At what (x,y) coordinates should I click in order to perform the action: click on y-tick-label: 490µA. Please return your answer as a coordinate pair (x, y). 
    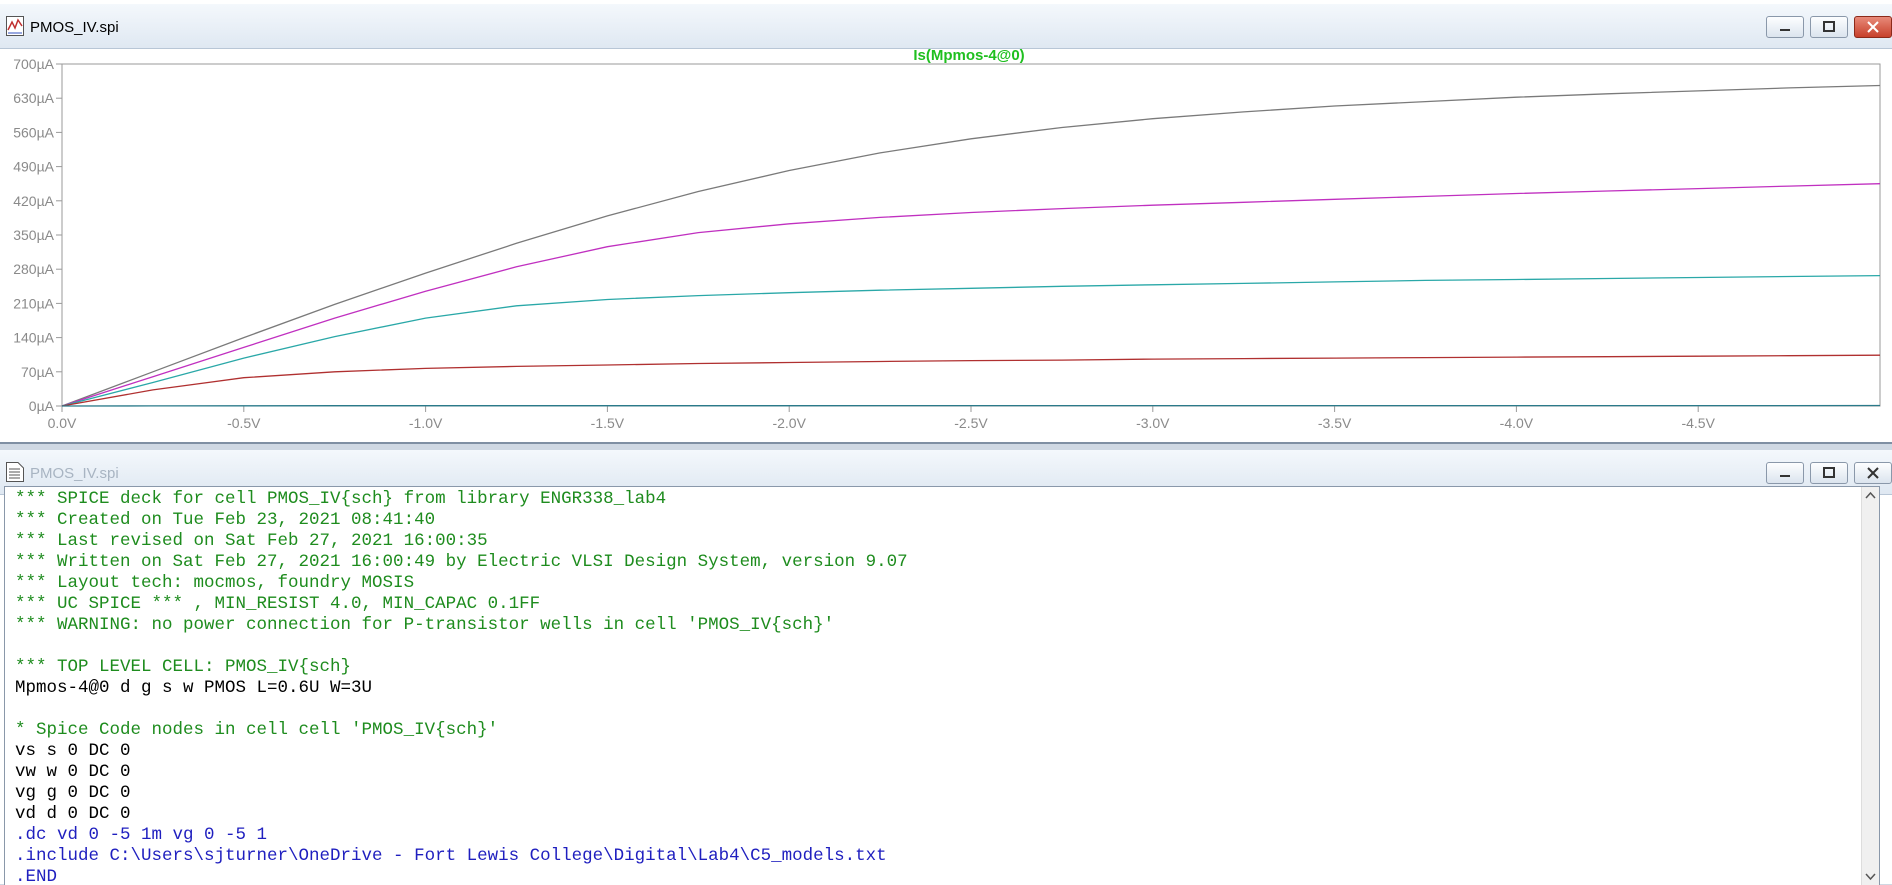
    Looking at the image, I should click on (33, 167).